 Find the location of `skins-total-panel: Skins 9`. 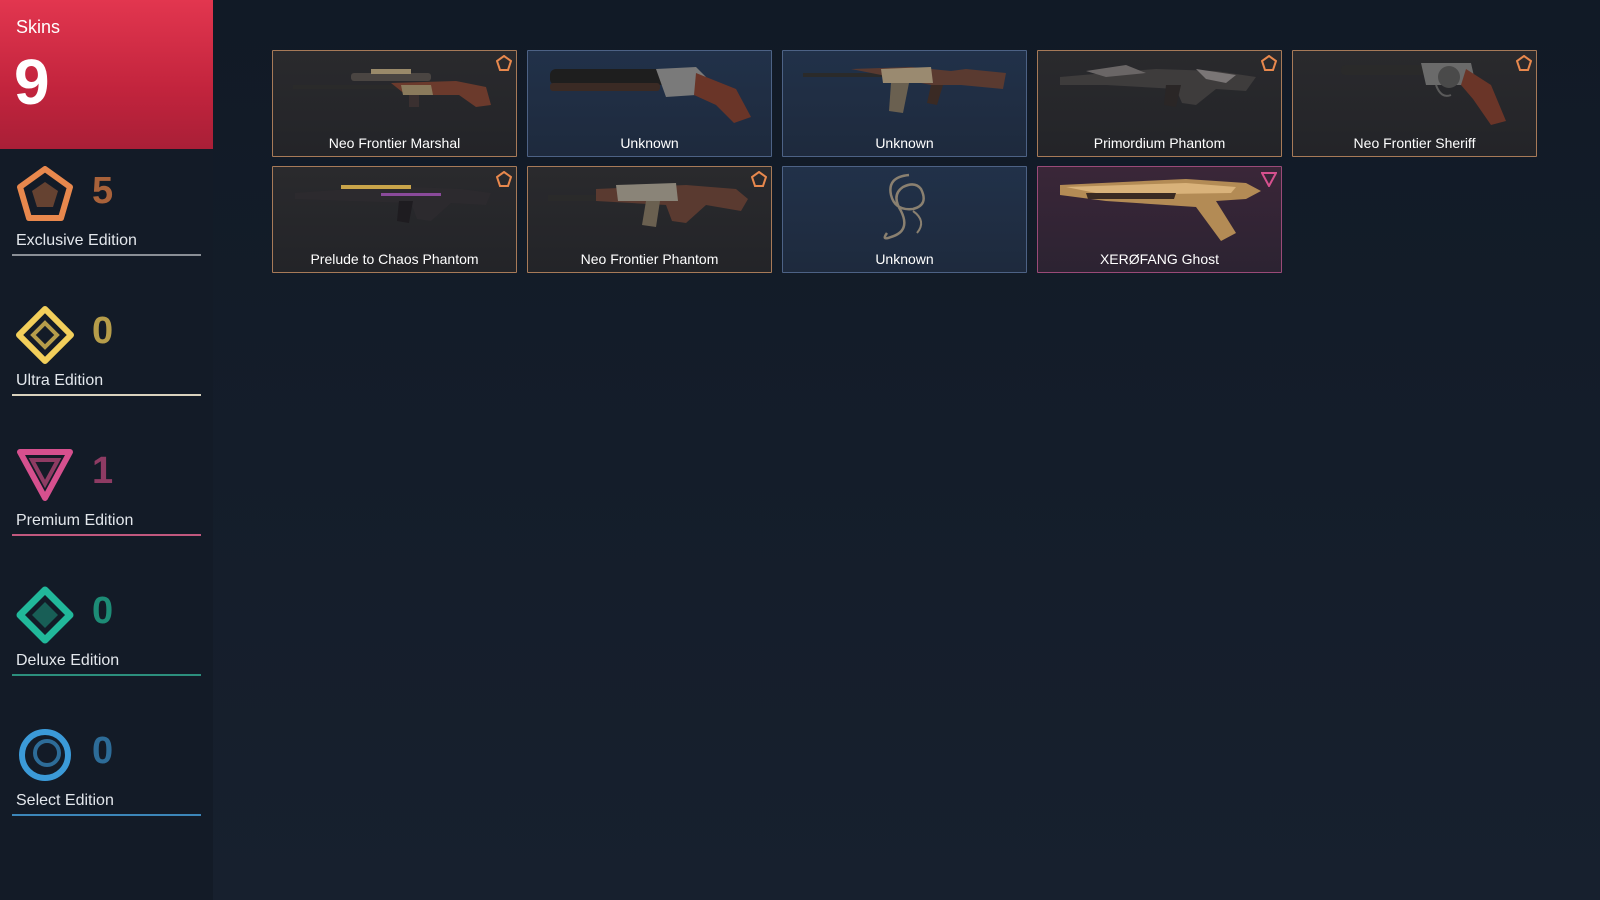

skins-total-panel: Skins 9 is located at coordinates (106, 74).